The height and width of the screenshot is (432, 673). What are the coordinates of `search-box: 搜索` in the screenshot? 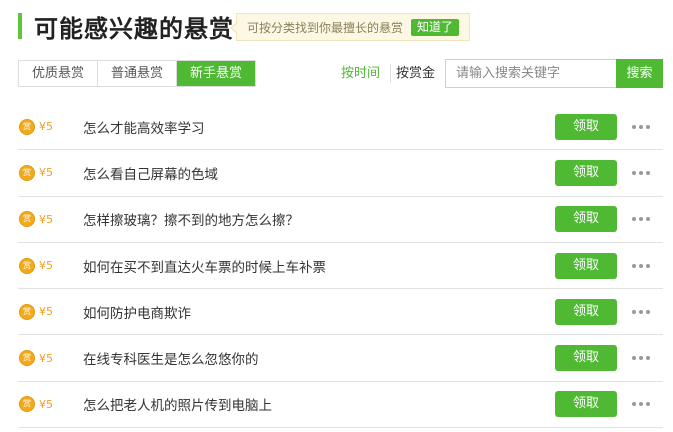 It's located at (554, 73).